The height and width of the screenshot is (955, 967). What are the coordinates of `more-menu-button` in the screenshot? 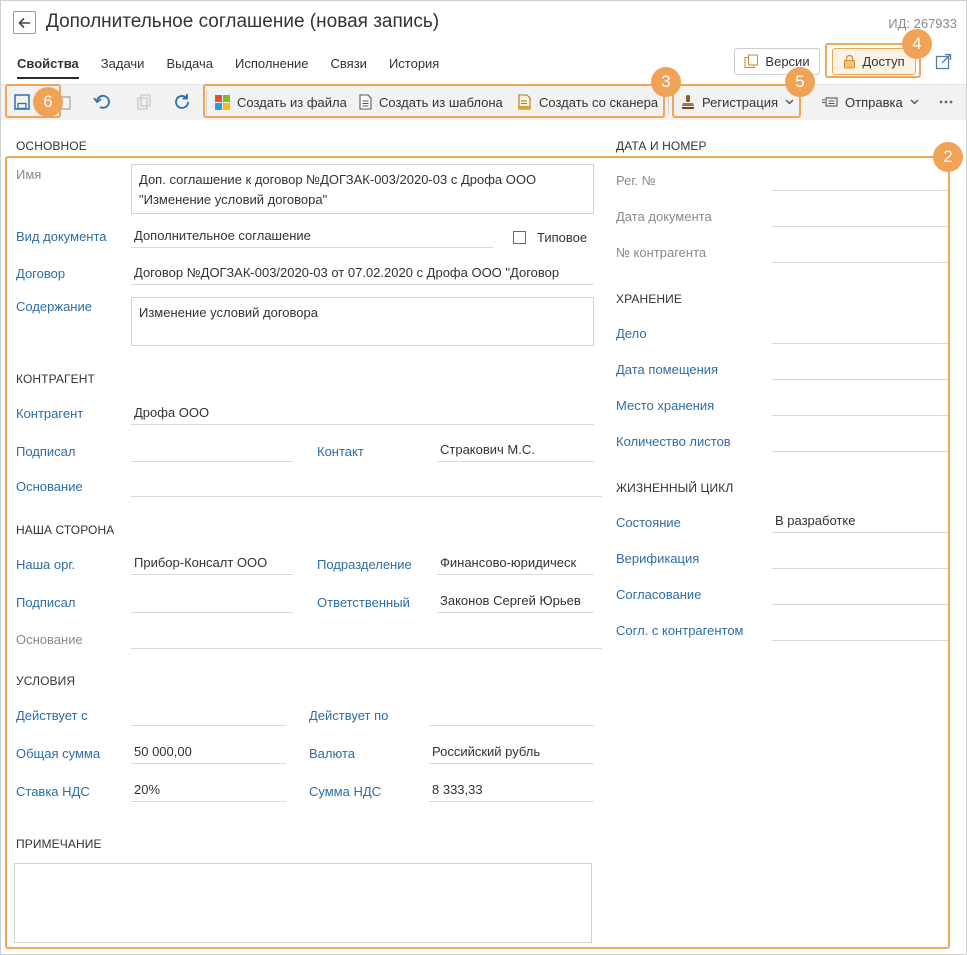 It's located at (946, 102).